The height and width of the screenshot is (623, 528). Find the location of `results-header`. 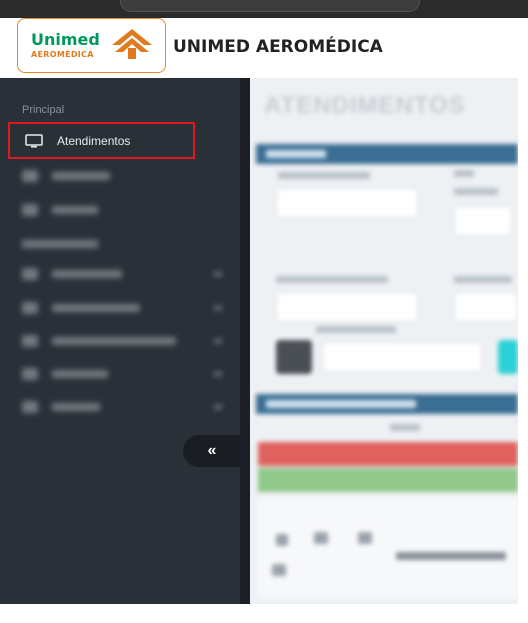

results-header is located at coordinates (387, 404).